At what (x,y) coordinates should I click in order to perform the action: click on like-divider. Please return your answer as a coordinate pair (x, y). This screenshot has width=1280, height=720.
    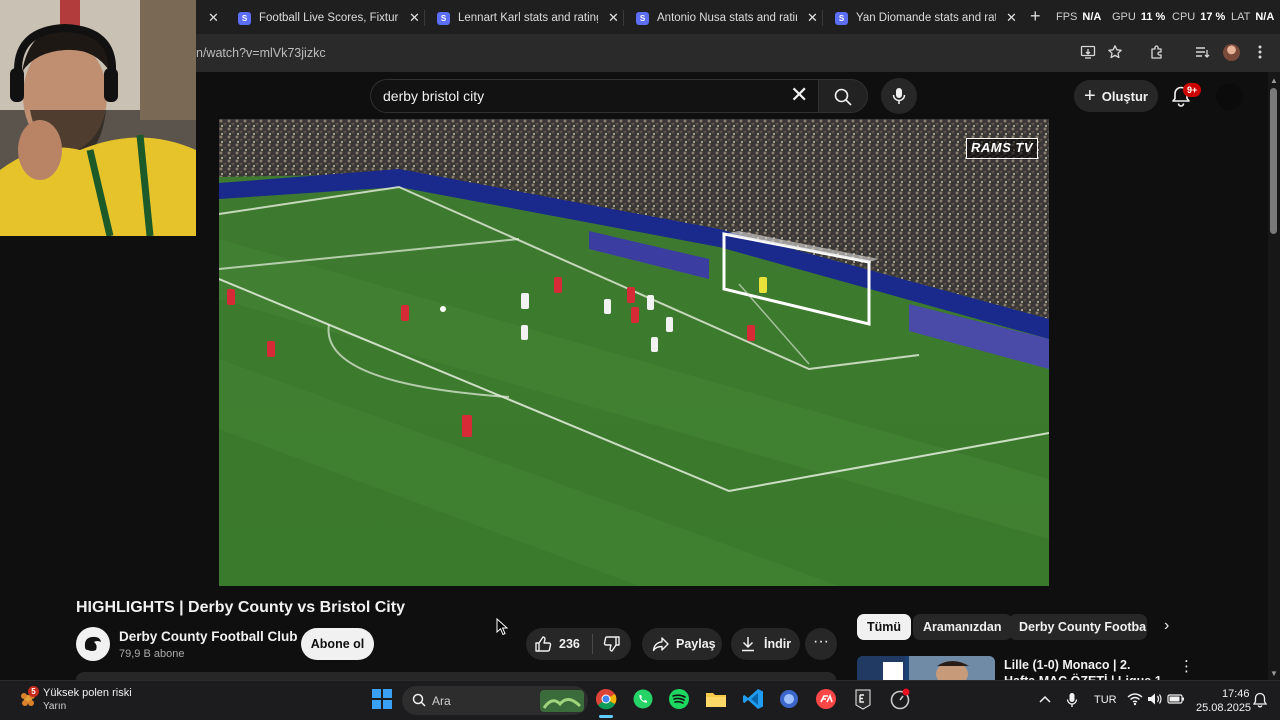
    Looking at the image, I should click on (592, 644).